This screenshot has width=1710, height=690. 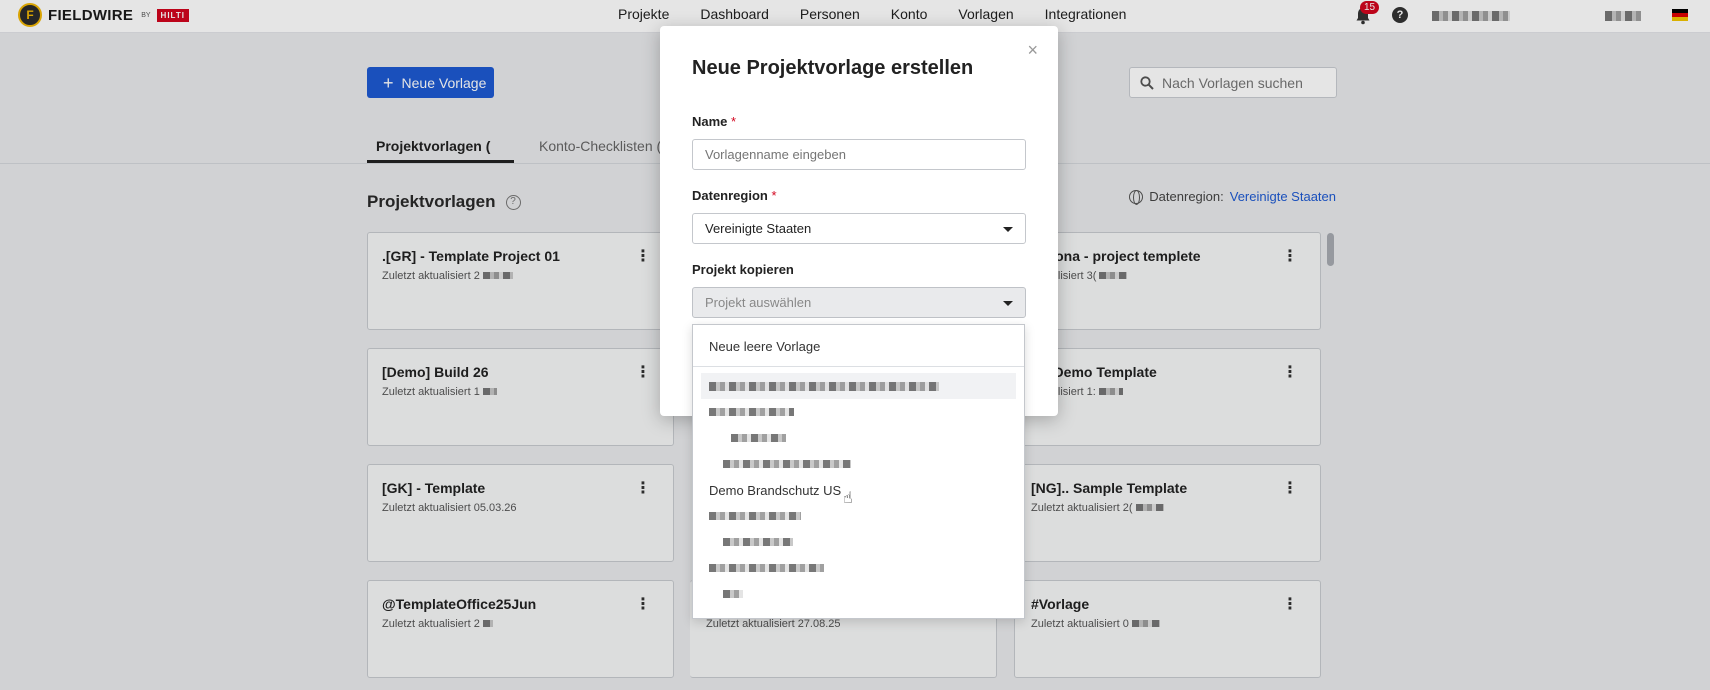 I want to click on dropdown-option-demo-brandschutz-us: Demo Brandschutz US, so click(x=858, y=490).